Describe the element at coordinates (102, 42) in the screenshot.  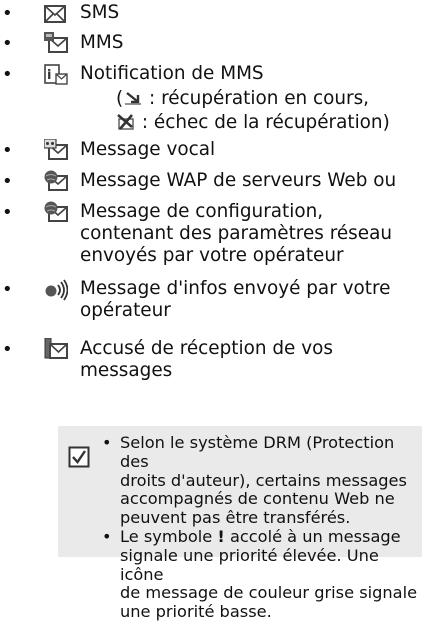
I see `item-label: MMS` at that location.